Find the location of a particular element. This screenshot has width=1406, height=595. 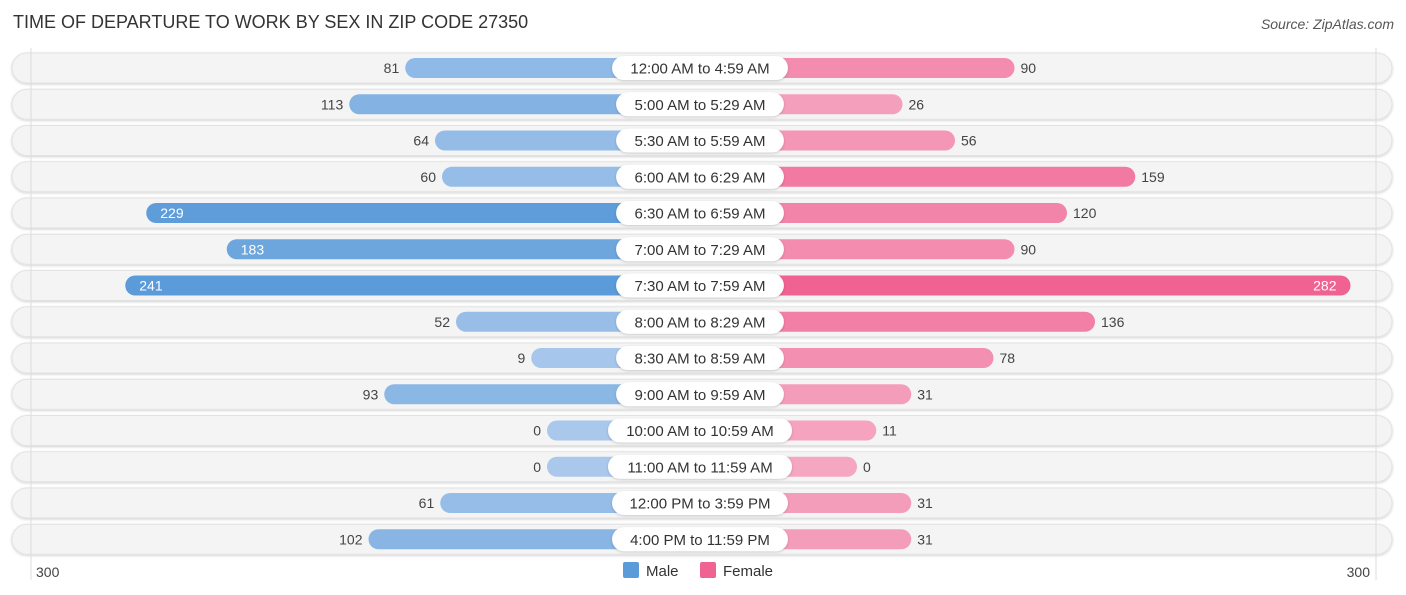

legend-label-male: Male is located at coordinates (662, 571).